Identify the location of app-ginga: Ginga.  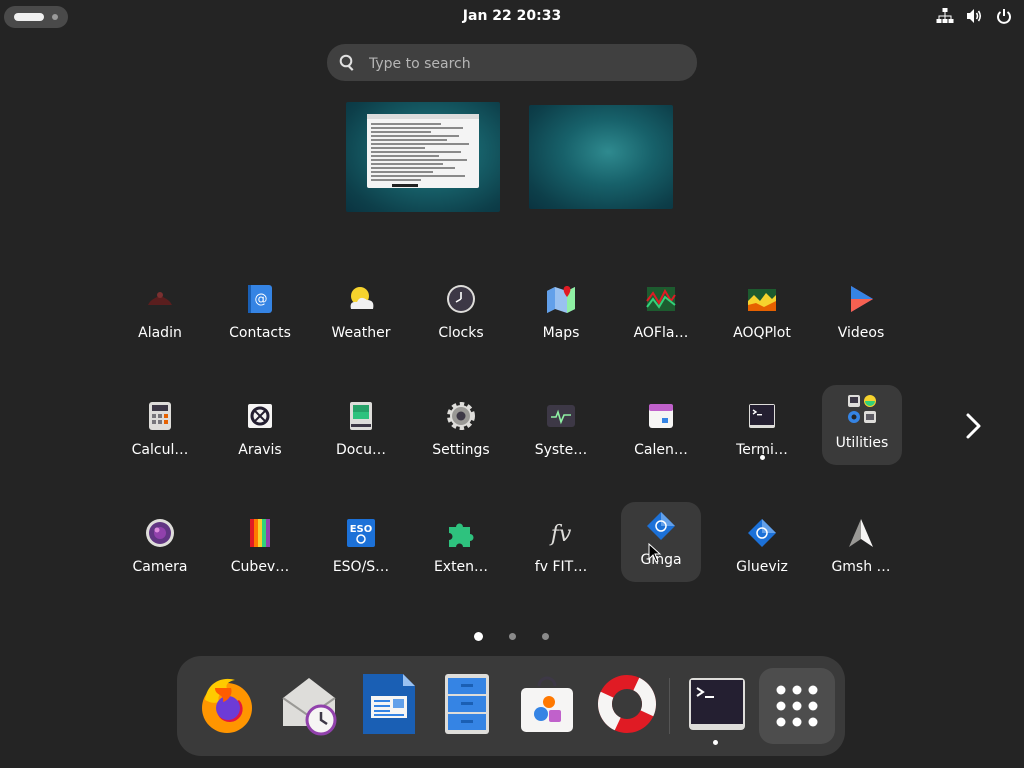
(661, 542).